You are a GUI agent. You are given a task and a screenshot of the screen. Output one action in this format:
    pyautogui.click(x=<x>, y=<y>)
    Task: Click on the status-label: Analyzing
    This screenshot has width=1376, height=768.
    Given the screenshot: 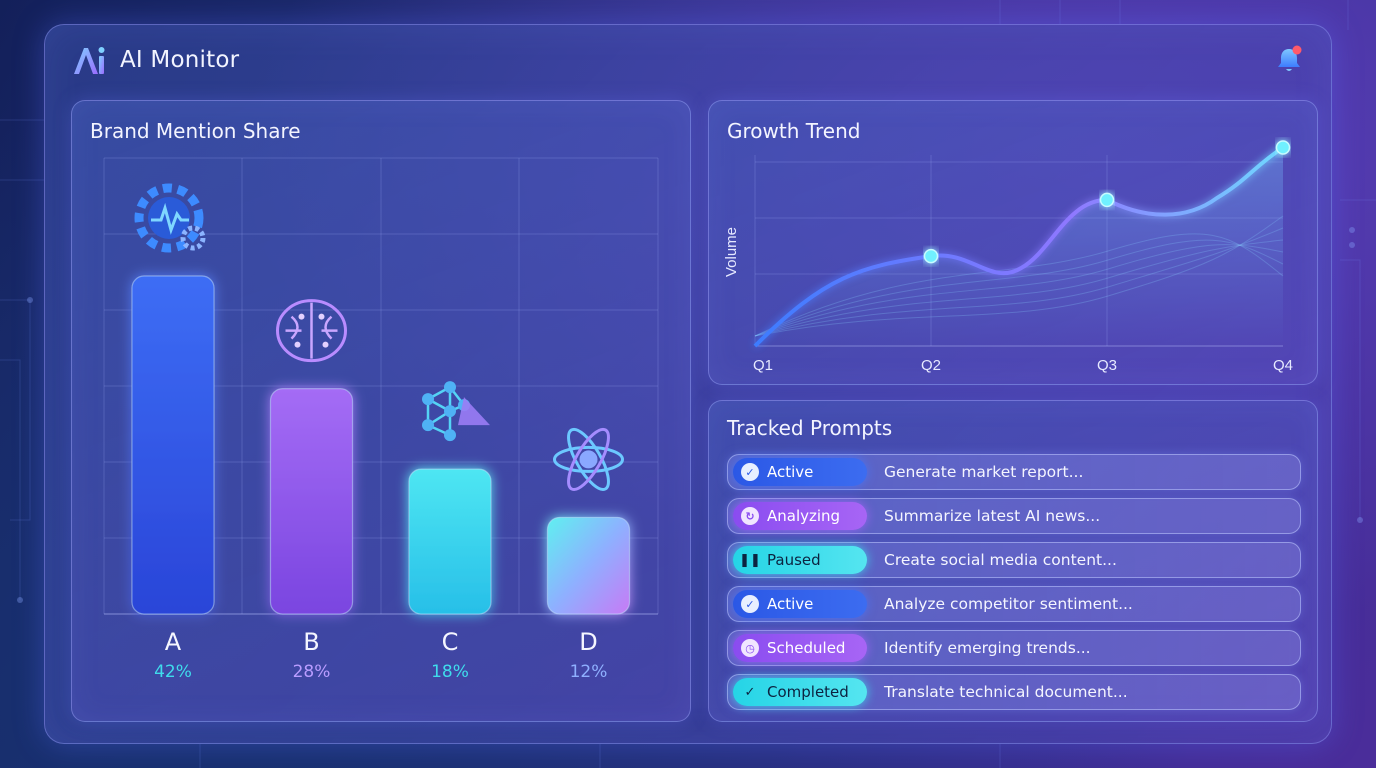 What is the action you would take?
    pyautogui.click(x=804, y=516)
    